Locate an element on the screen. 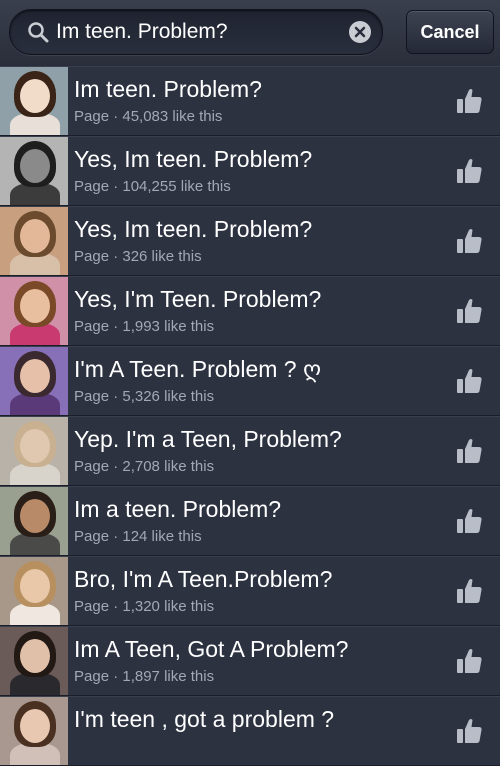  page-meta: Page · 1,320 like this is located at coordinates (144, 606).